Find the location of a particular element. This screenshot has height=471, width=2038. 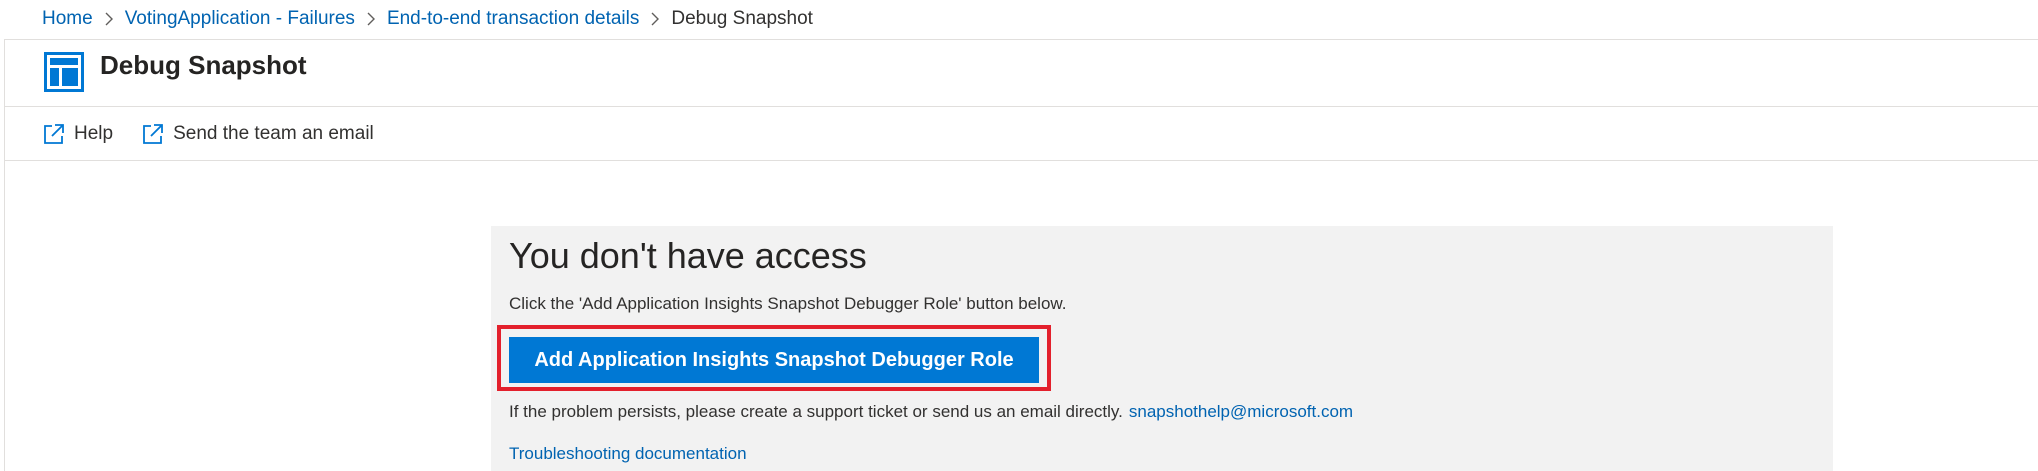

header-divider is located at coordinates (1021, 39).